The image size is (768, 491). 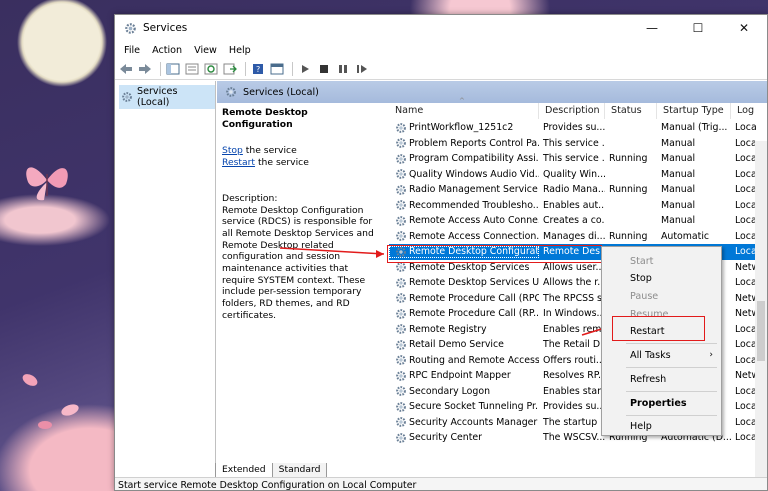 What do you see at coordinates (658, 328) in the screenshot?
I see `restart-highlight-box` at bounding box center [658, 328].